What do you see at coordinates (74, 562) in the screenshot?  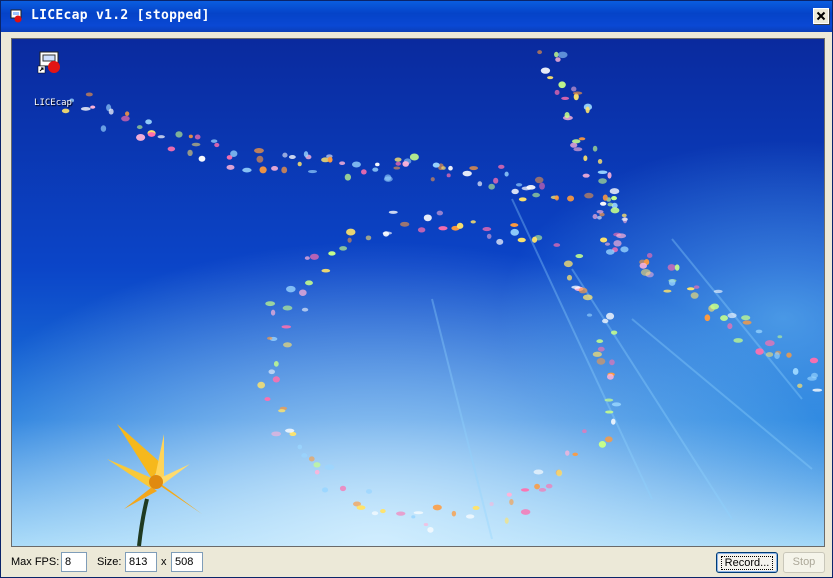 I see `max-fps-input: 8` at bounding box center [74, 562].